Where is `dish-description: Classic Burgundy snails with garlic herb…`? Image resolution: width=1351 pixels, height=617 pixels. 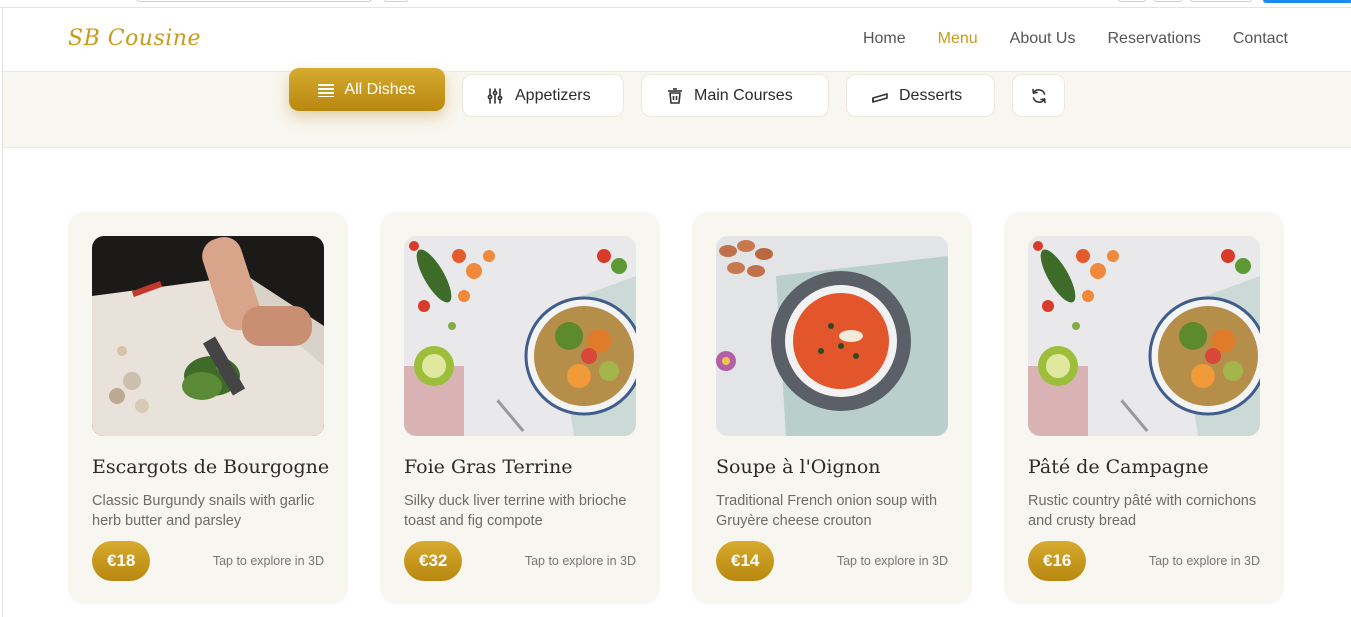
dish-description: Classic Burgundy snails with garlic herb… is located at coordinates (203, 511).